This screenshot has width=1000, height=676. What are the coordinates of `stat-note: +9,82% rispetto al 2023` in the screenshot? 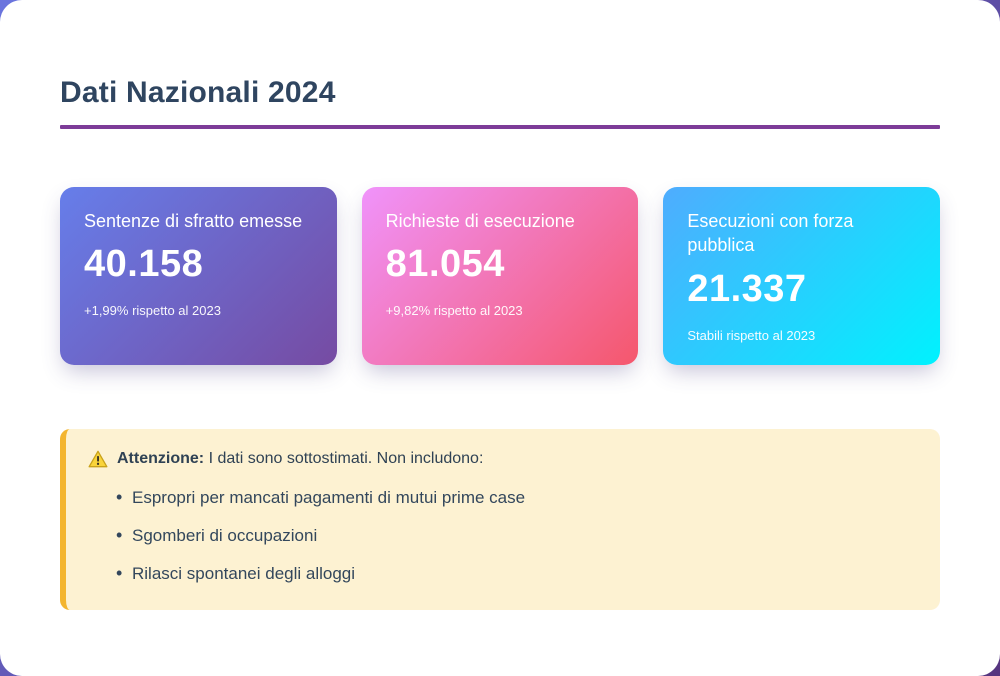 It's located at (454, 311).